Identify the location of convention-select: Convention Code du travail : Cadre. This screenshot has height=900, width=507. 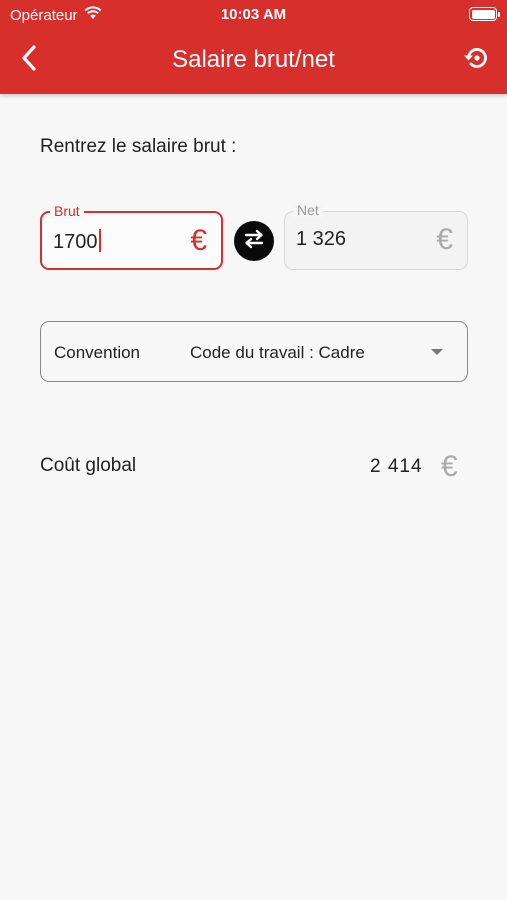
(254, 351).